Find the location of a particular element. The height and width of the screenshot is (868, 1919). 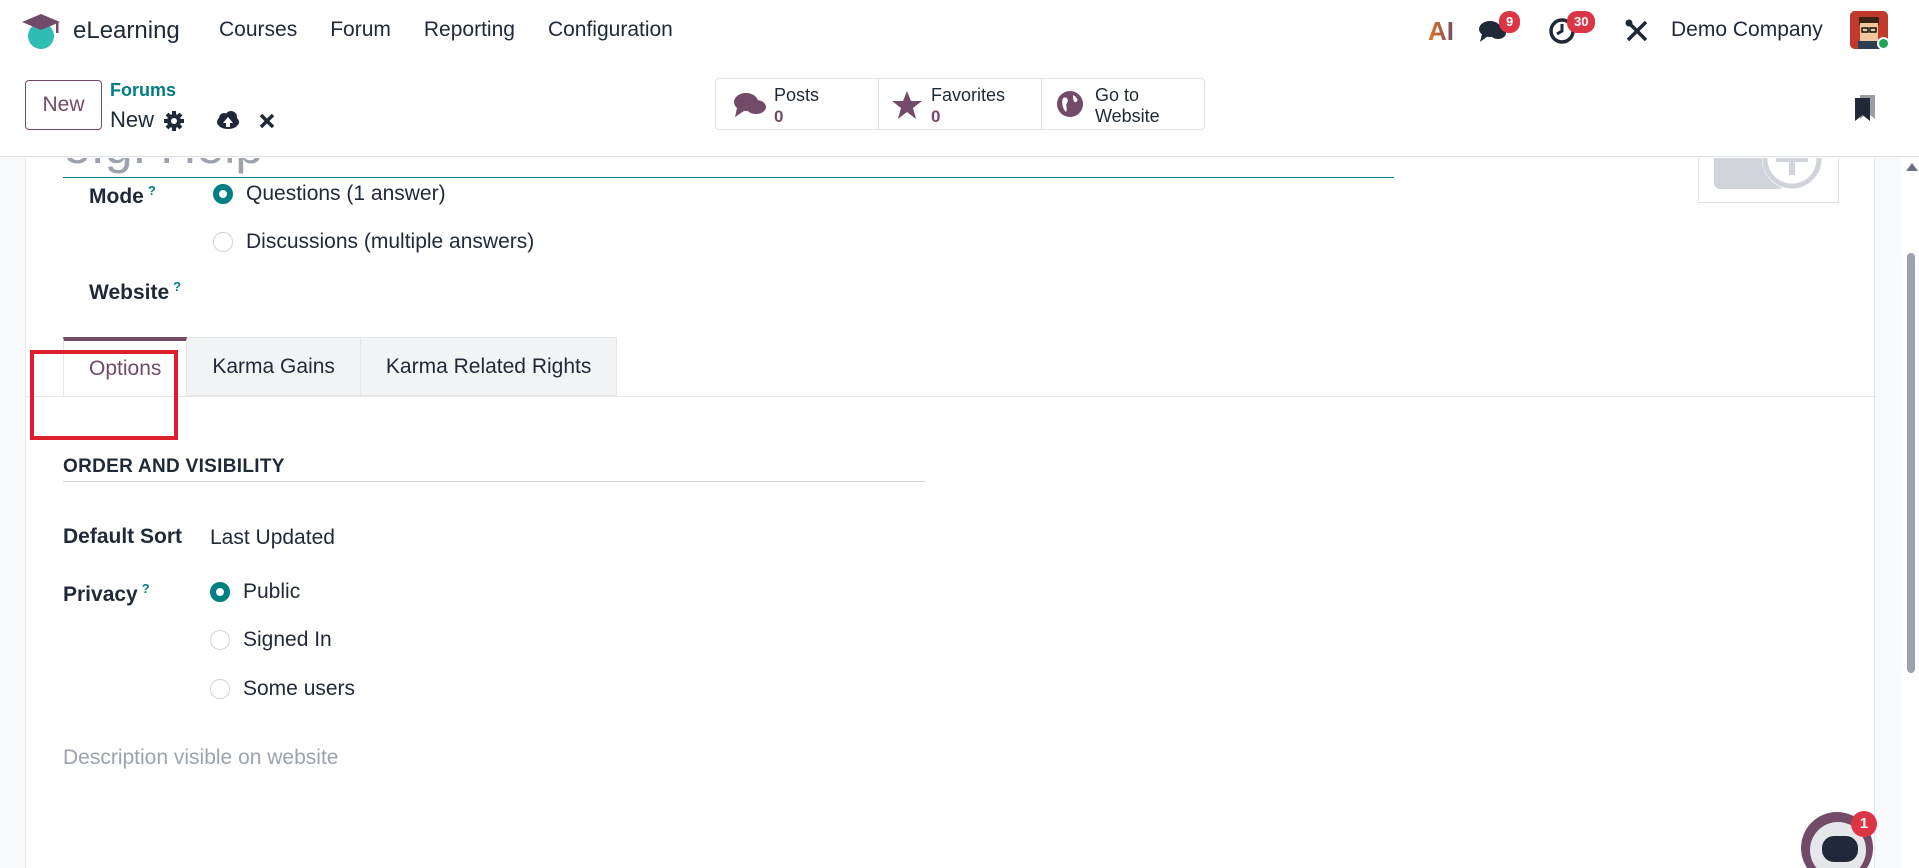

privacy-help-tooltip: ? is located at coordinates (146, 588).